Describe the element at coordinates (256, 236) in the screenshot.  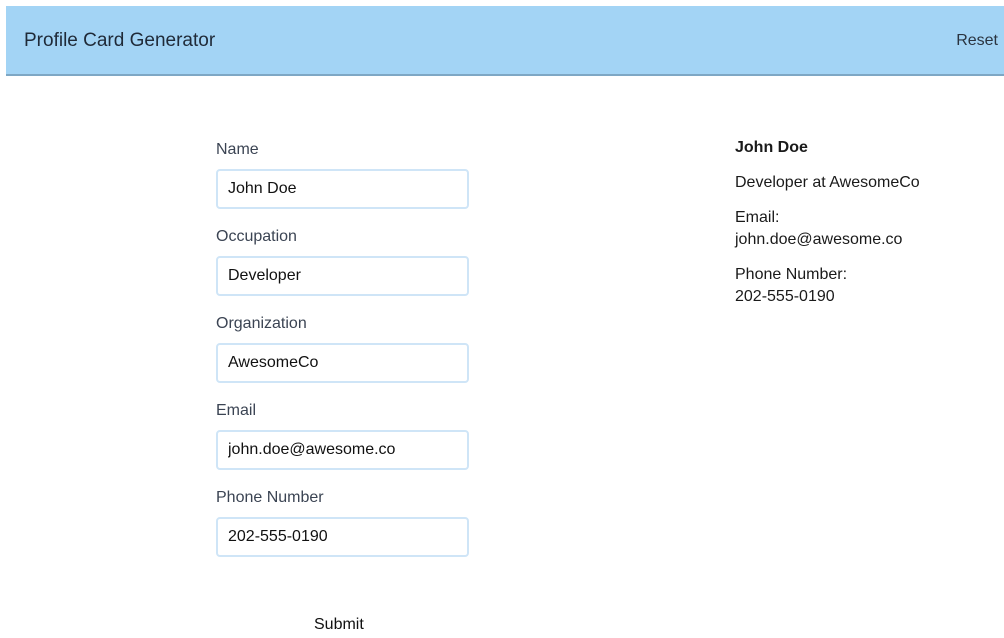
I see `occupation-label: Occupation` at that location.